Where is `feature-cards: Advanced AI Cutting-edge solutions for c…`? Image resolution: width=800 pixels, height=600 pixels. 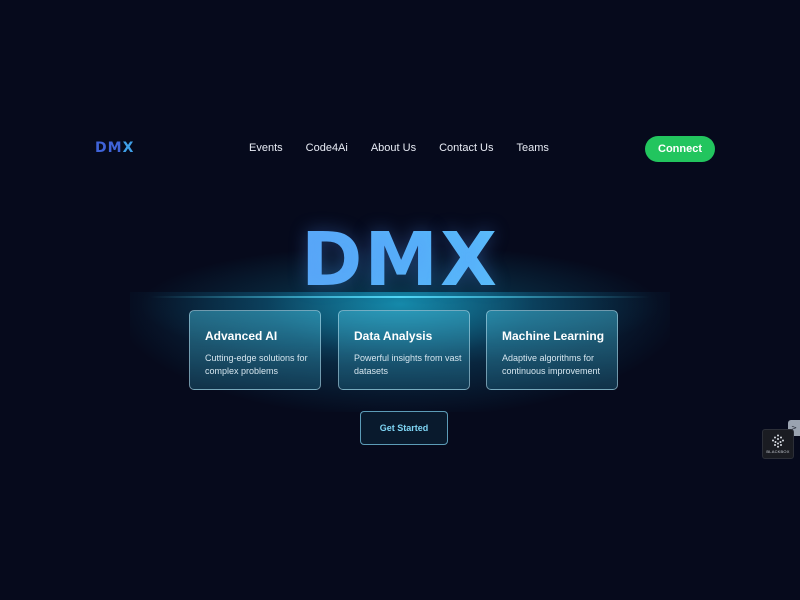 feature-cards: Advanced AI Cutting-edge solutions for c… is located at coordinates (405, 351).